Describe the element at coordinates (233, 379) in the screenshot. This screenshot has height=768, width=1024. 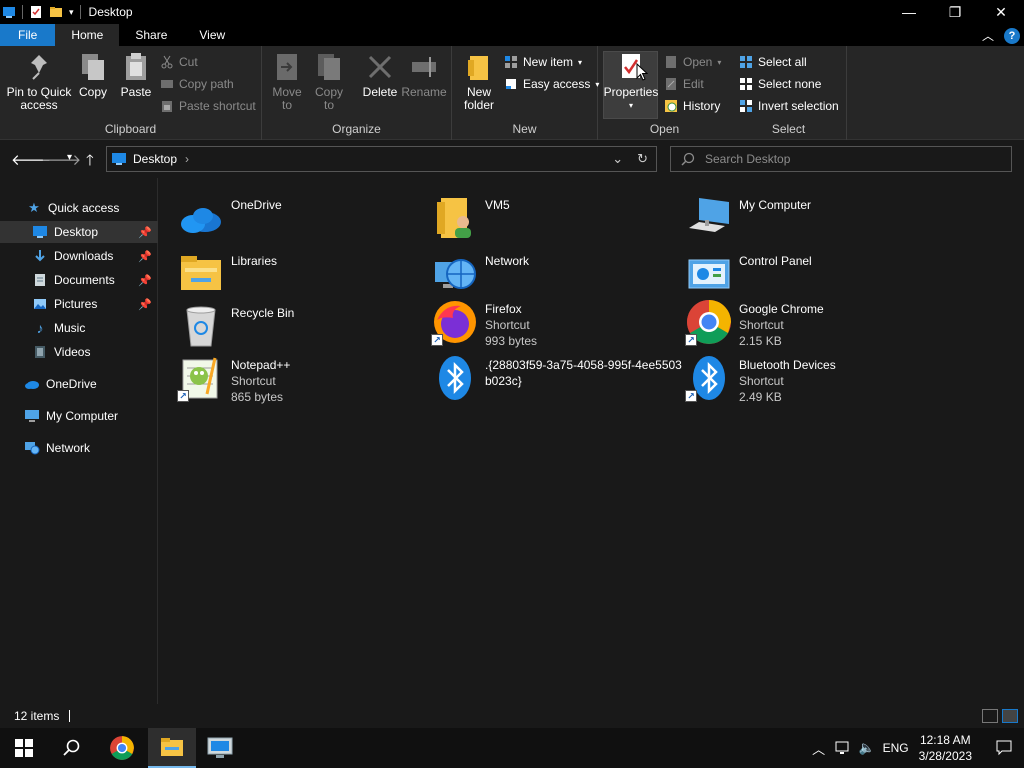
I see `file-item-notepad-plus-plus: ↗ Notepad++ Shortcut 865 bytes` at that location.